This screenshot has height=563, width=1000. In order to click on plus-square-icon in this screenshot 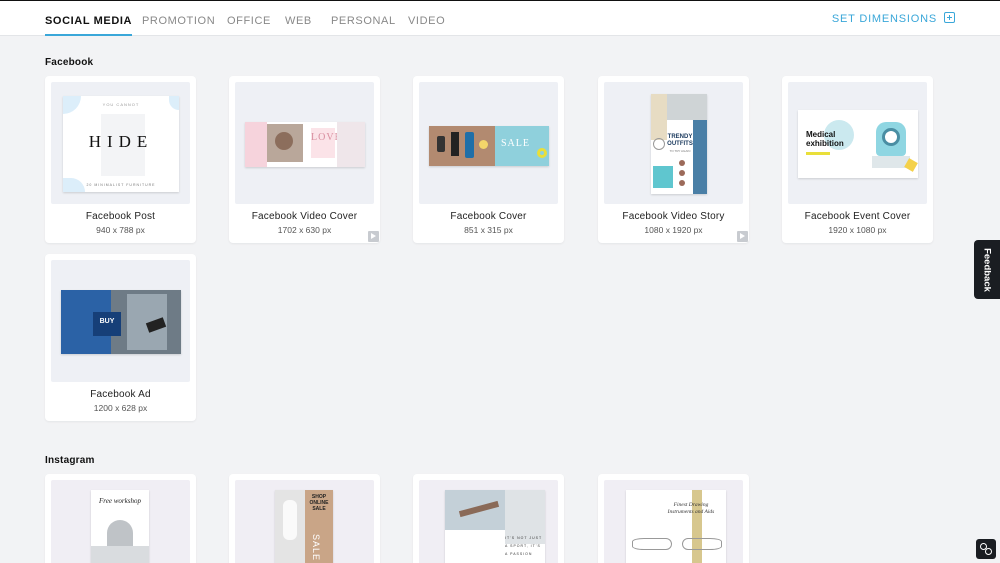, I will do `click(949, 17)`.